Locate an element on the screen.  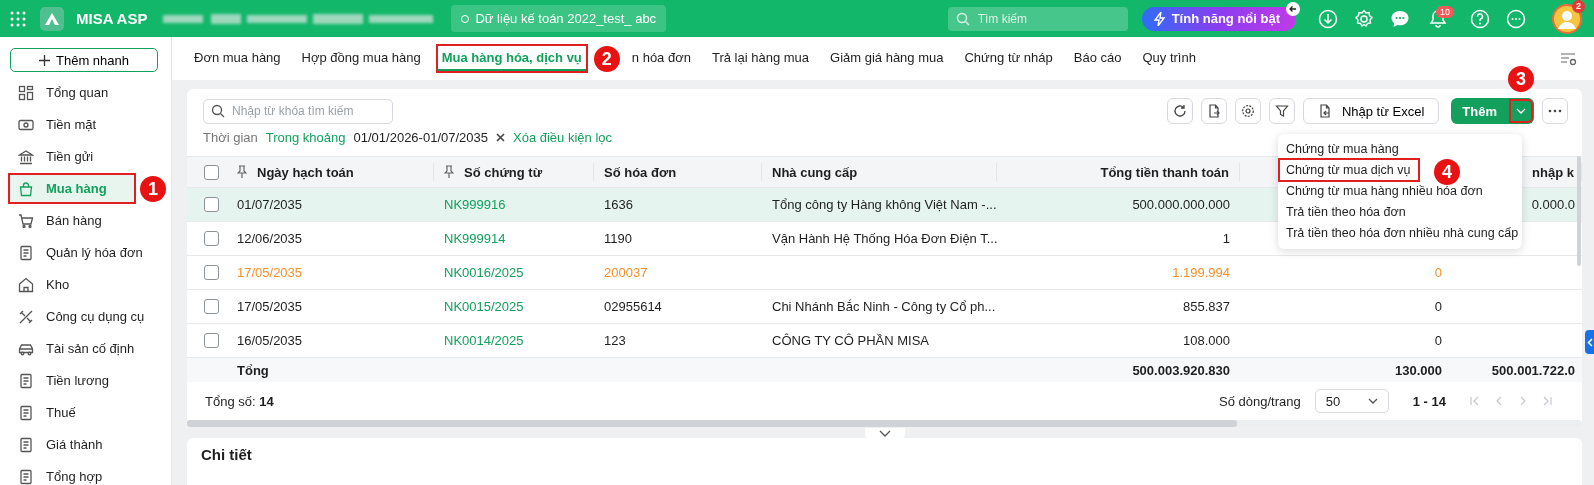
add-menu-button is located at coordinates (1521, 111).